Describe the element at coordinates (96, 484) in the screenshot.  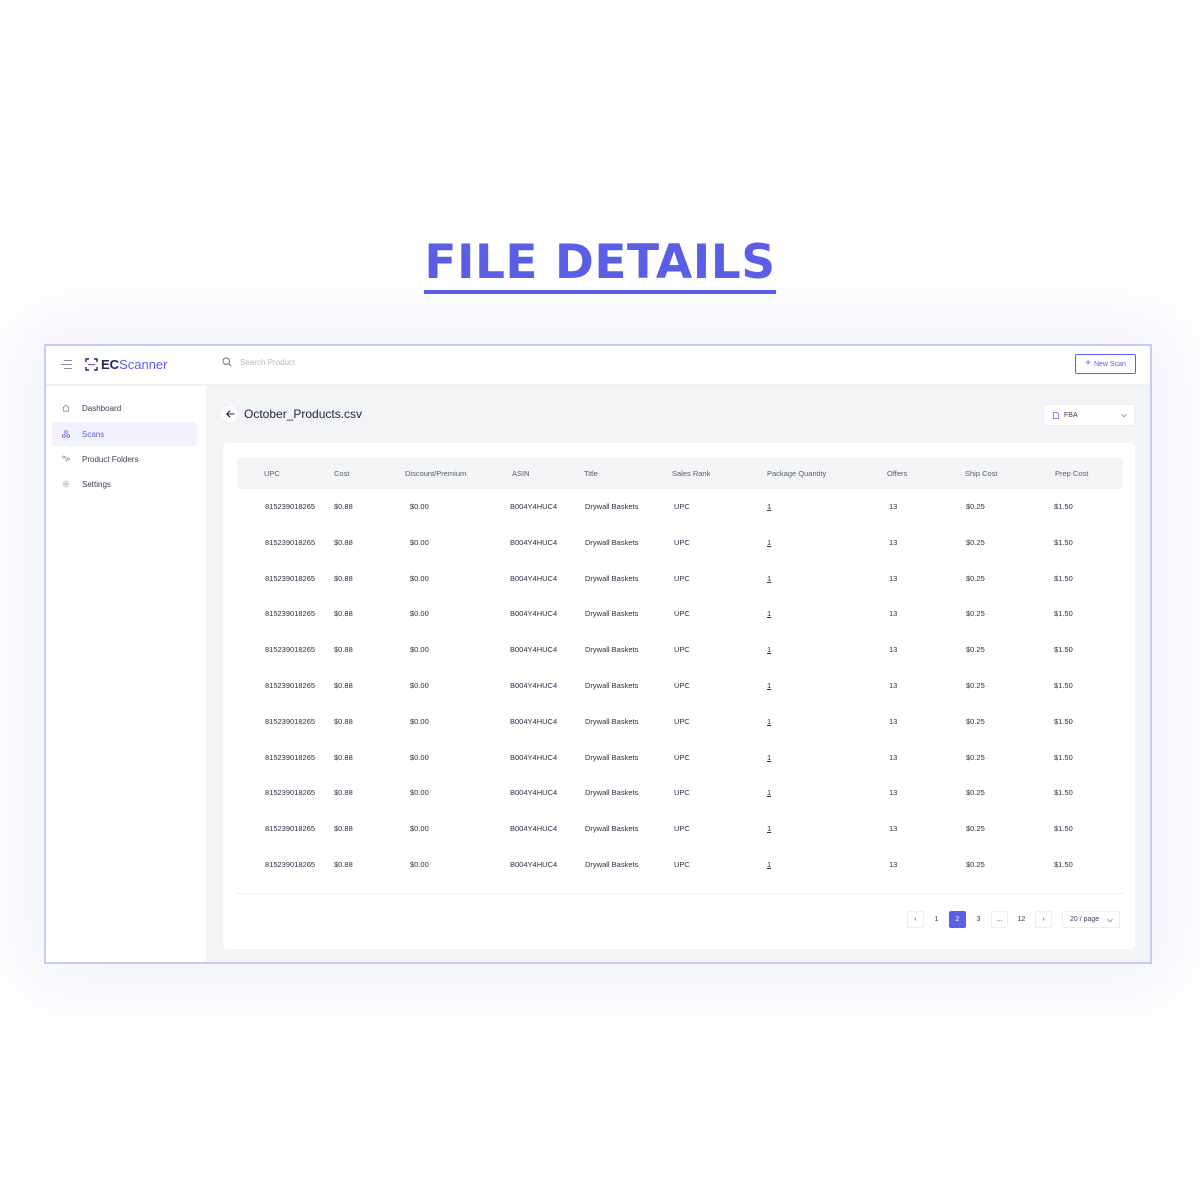
I see `sidebar-item-label: Settings` at that location.